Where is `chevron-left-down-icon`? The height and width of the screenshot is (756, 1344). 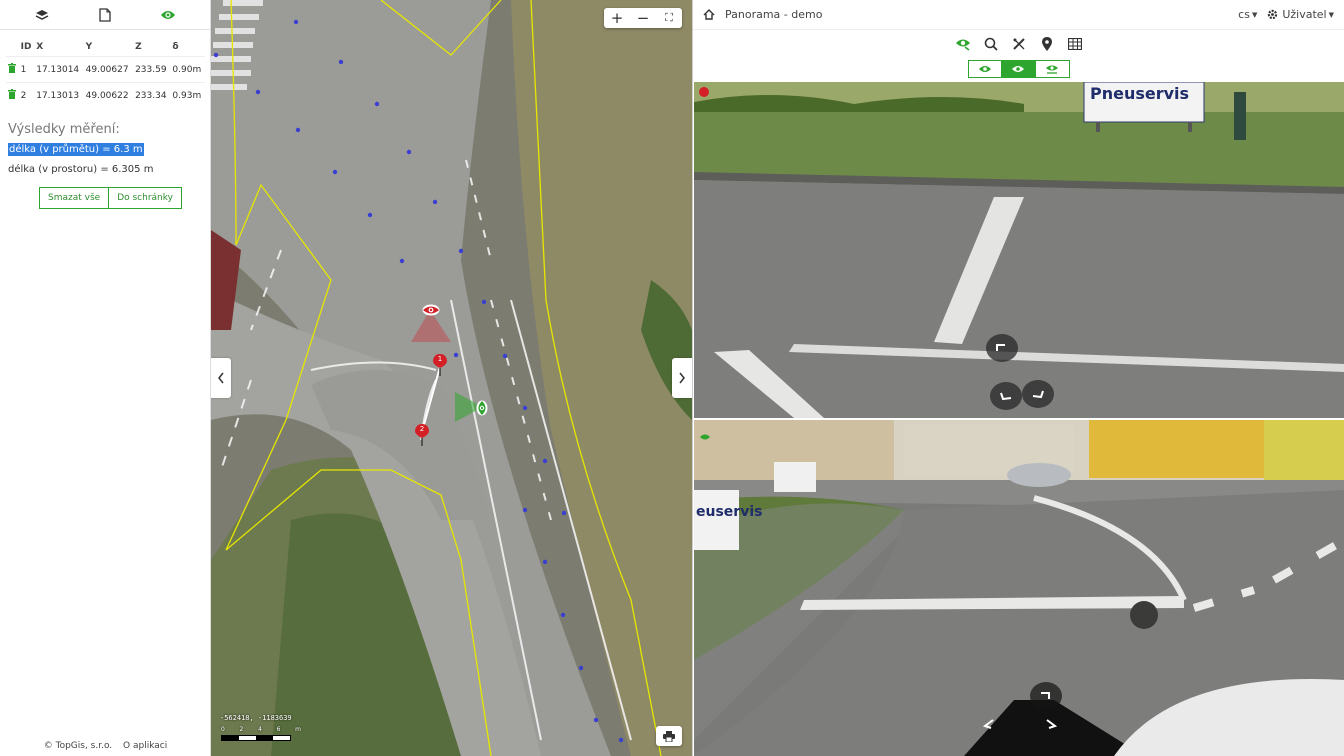
chevron-left-down-icon is located at coordinates (1006, 396).